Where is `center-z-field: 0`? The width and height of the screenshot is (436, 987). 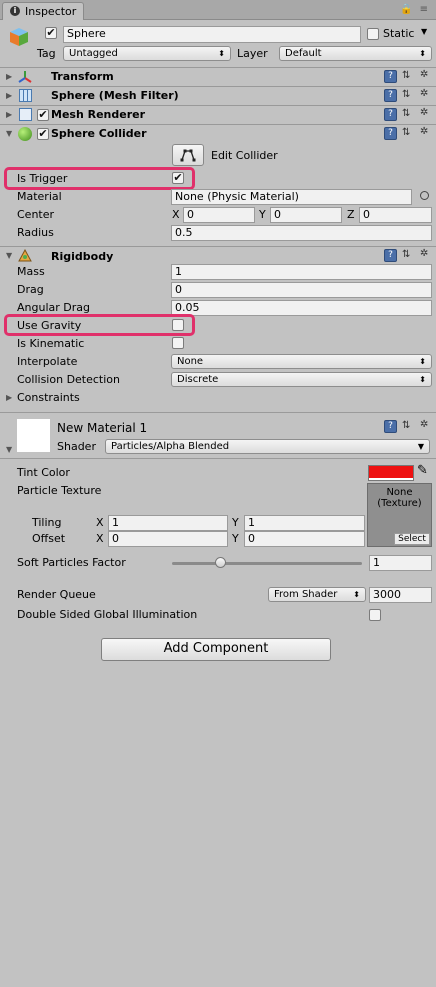 center-z-field: 0 is located at coordinates (395, 215).